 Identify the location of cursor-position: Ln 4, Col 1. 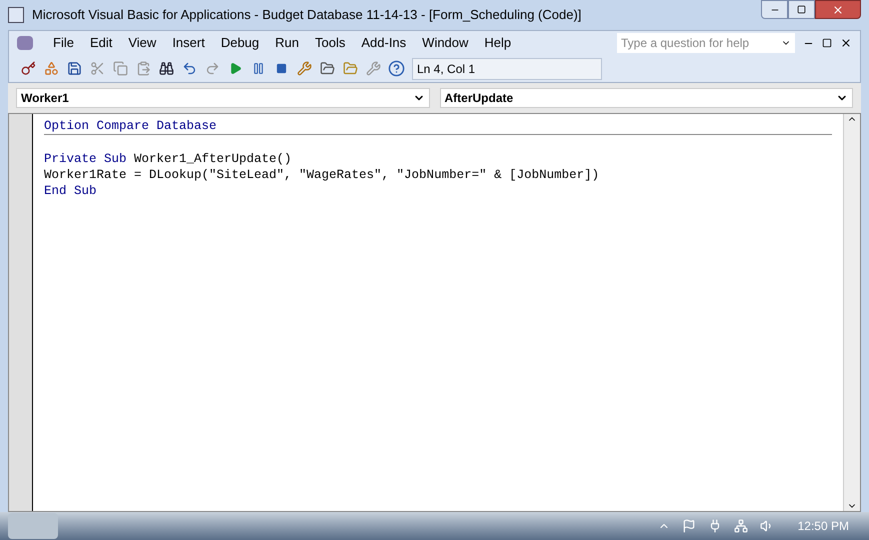
(507, 69).